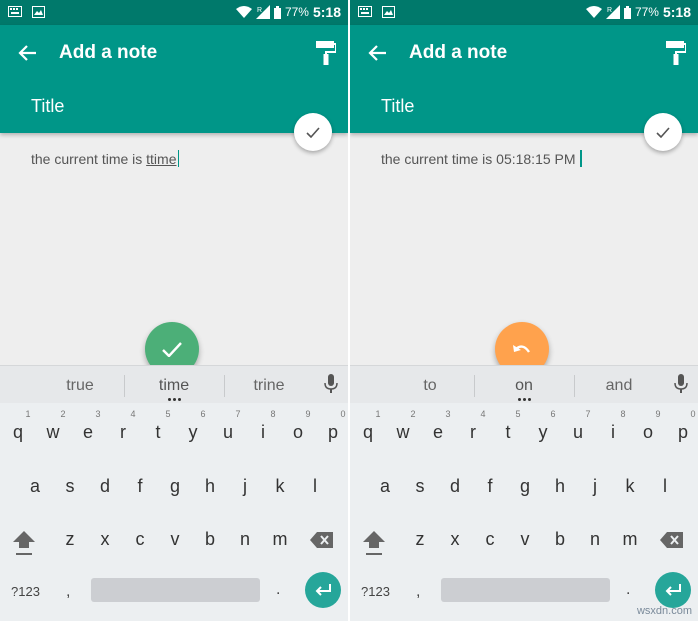 This screenshot has height=621, width=700. Describe the element at coordinates (524, 386) in the screenshot. I see `suggestion-2: on` at that location.